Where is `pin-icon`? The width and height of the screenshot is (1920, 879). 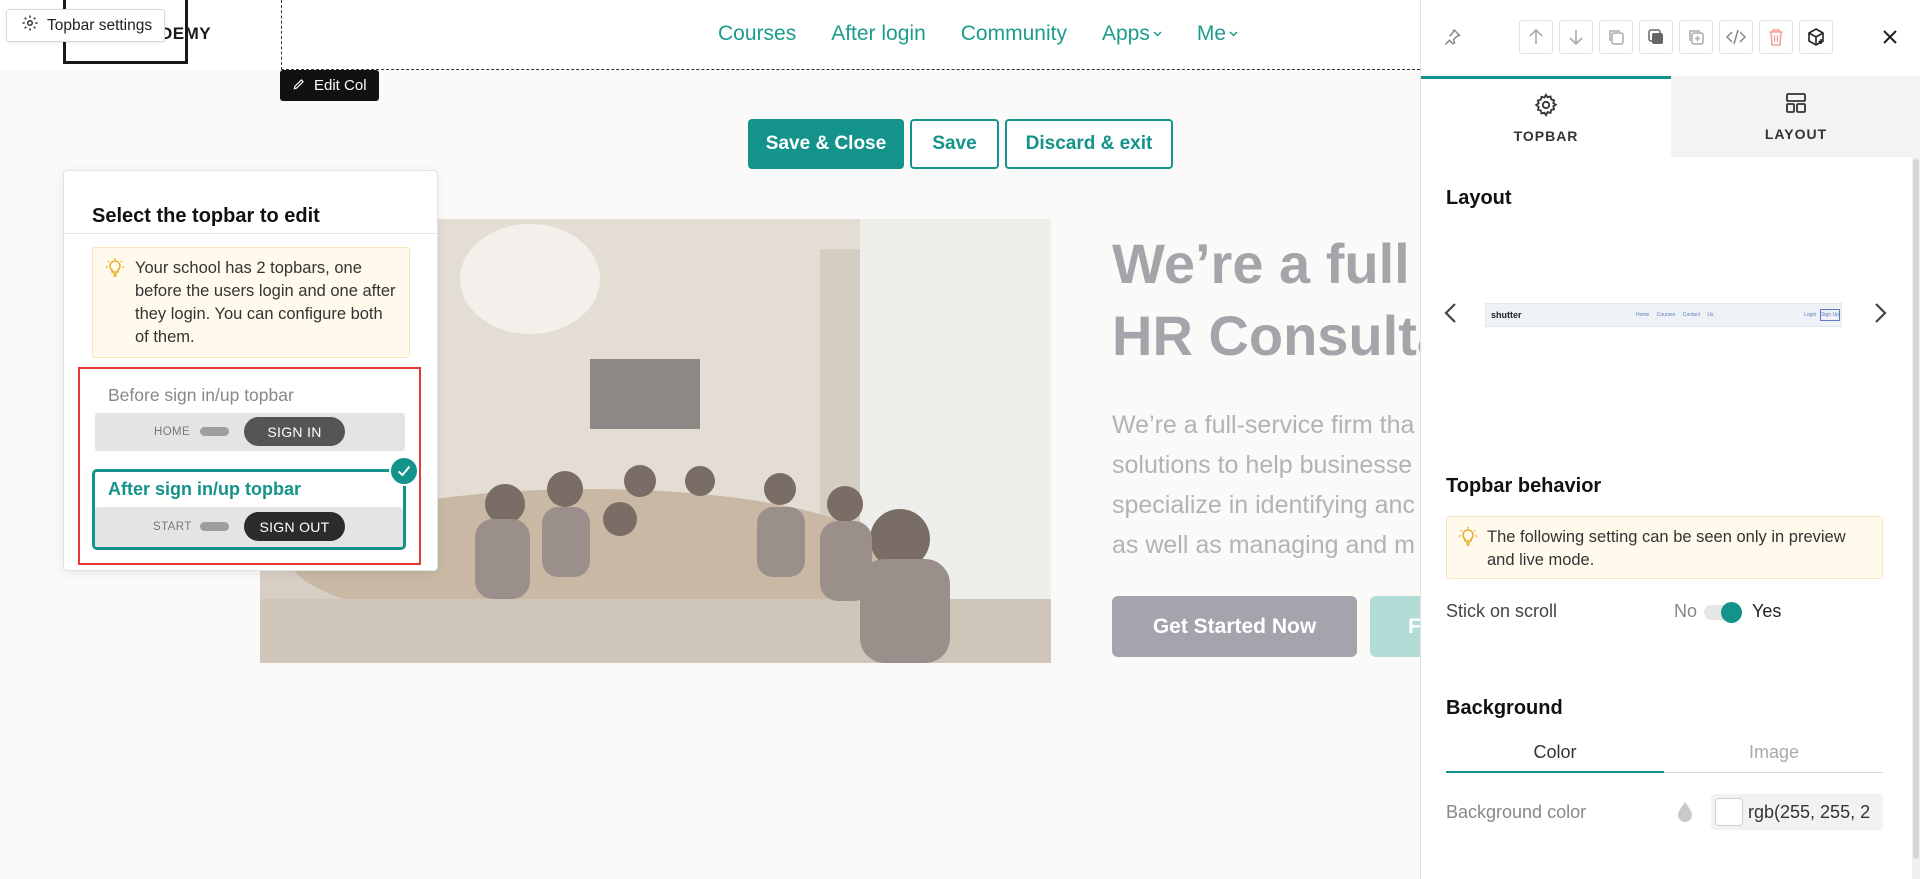
pin-icon is located at coordinates (1452, 37).